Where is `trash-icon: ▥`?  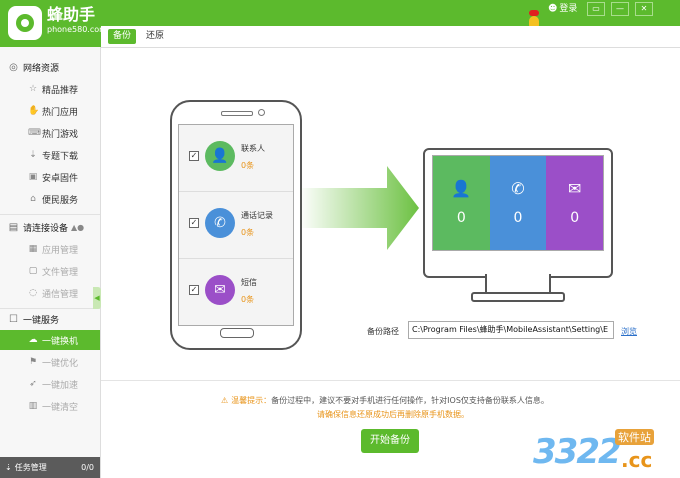 trash-icon: ▥ is located at coordinates (33, 406).